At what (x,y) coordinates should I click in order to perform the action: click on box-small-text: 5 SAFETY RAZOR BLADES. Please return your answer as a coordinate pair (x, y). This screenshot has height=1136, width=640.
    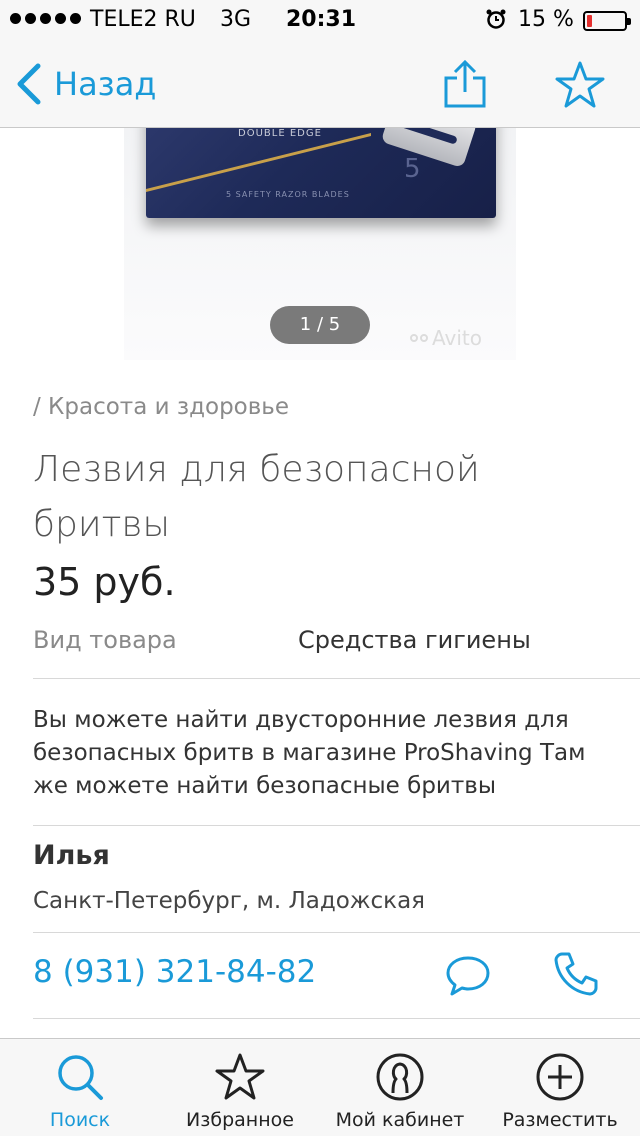
    Looking at the image, I should click on (288, 194).